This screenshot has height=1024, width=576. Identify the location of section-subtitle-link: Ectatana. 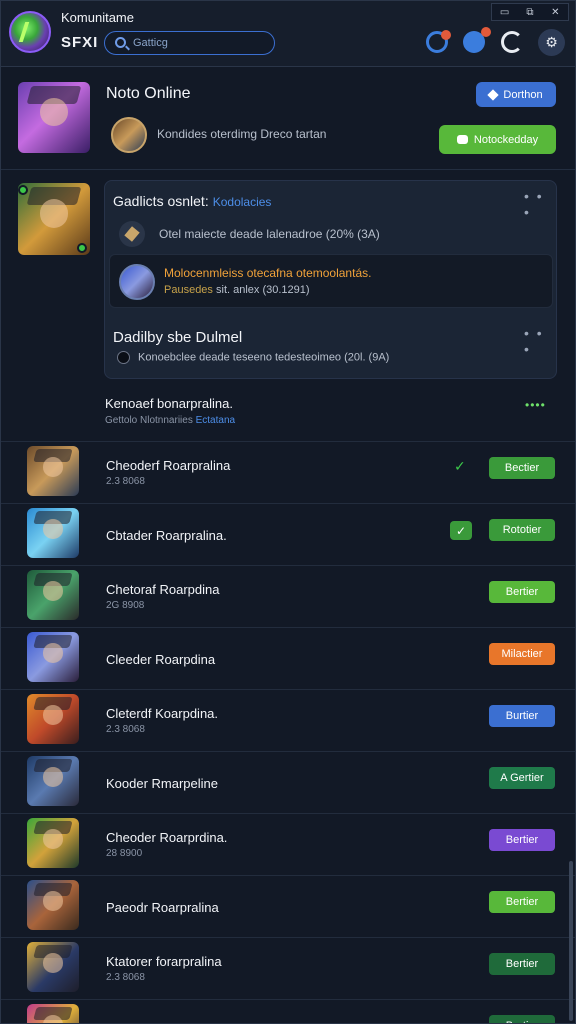
(215, 420).